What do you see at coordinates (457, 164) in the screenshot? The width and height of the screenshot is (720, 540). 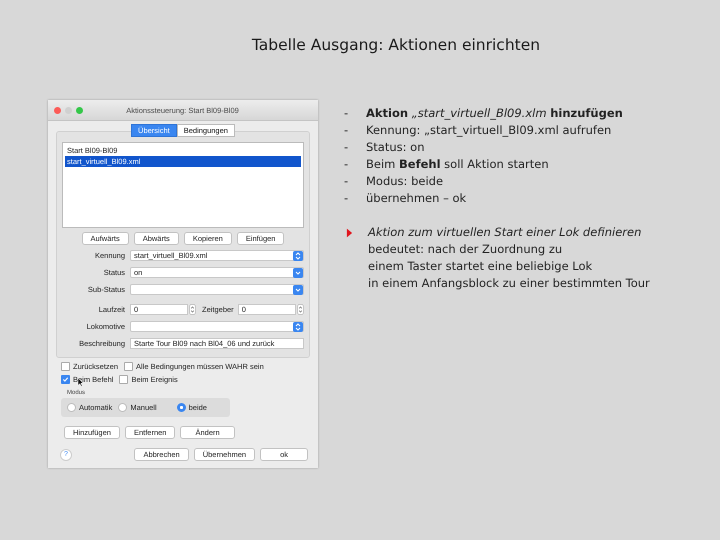 I see `bullet-text: Beim Befehl soll Aktion starten` at bounding box center [457, 164].